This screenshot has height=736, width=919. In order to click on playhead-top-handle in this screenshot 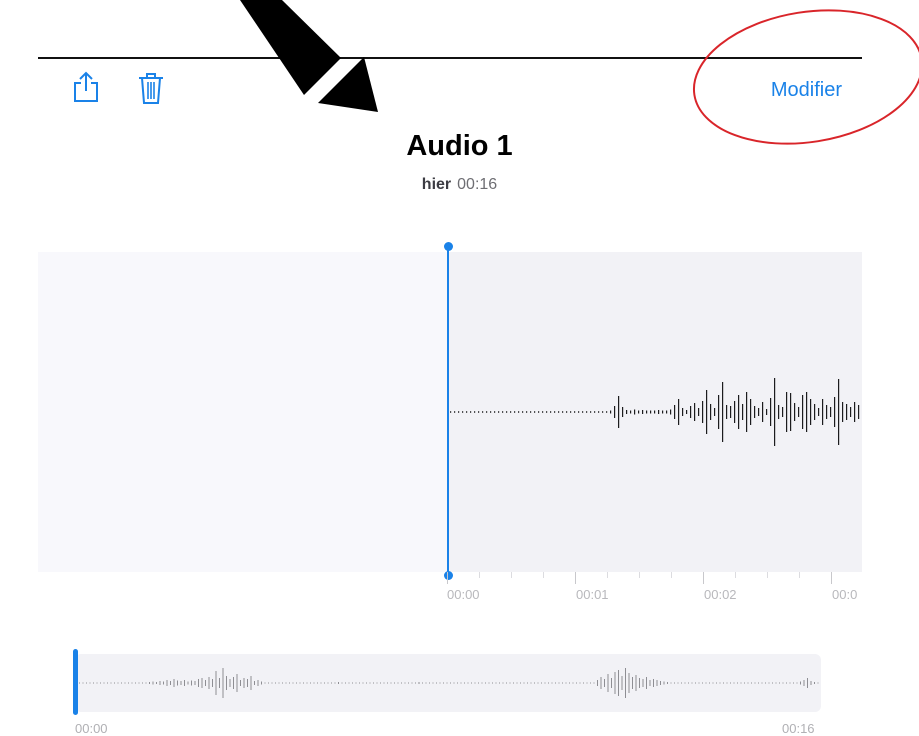, I will do `click(448, 246)`.